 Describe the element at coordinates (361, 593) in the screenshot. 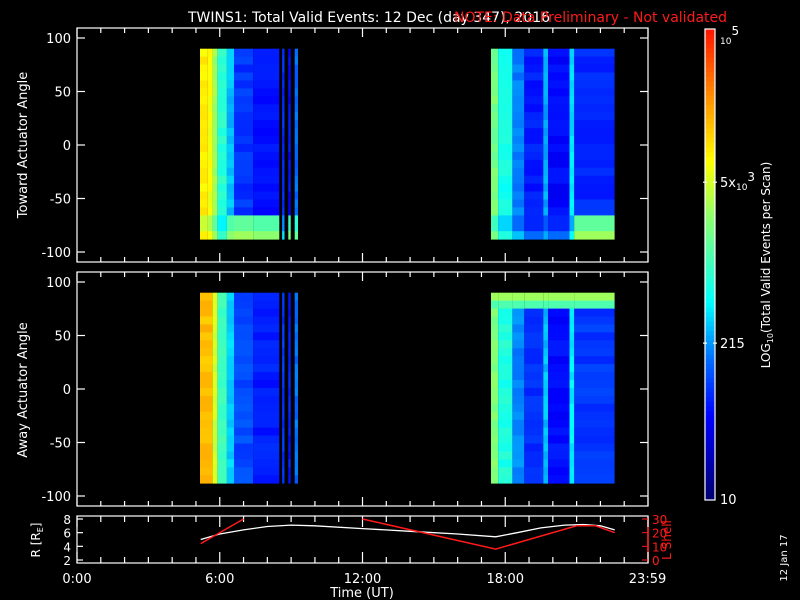

I see `time-xlabel: Time (UT)` at that location.